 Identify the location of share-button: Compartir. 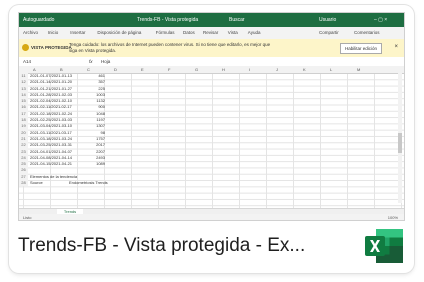
(329, 32).